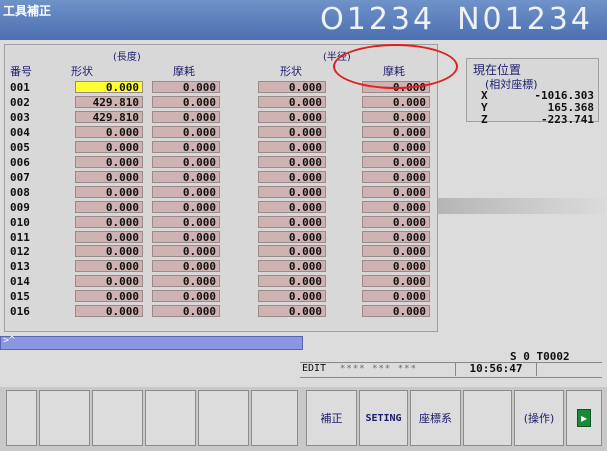 This screenshot has width=607, height=451. What do you see at coordinates (20, 207) in the screenshot?
I see `offset-number: 009` at bounding box center [20, 207].